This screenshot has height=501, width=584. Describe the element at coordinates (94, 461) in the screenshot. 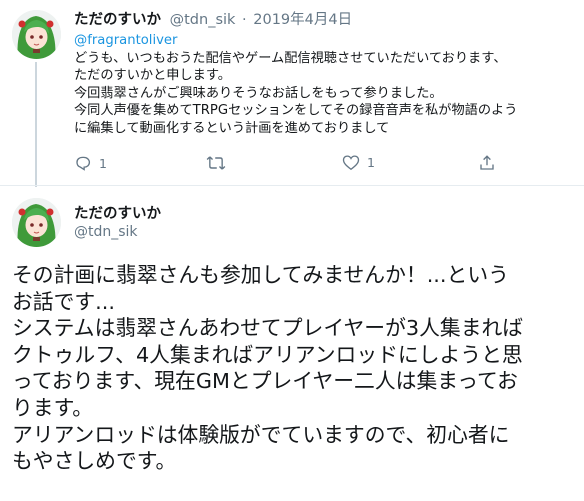

I see `tweet-text-line: もやさしめです。` at that location.